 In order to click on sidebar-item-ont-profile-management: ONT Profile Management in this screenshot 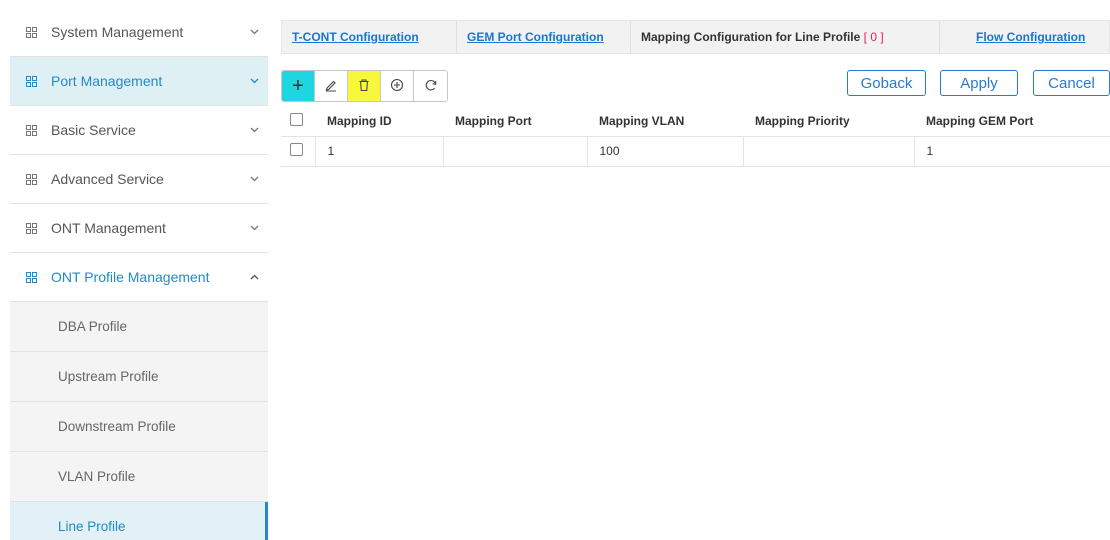, I will do `click(139, 277)`.